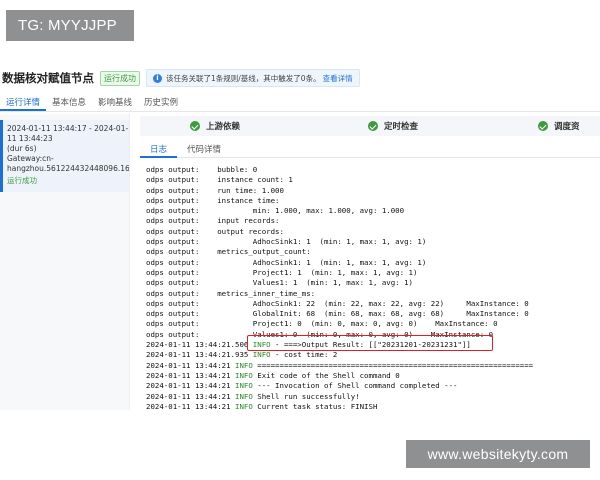 Image resolution: width=600 pixels, height=480 pixels. What do you see at coordinates (22, 148) in the screenshot?
I see `run-duration: (dur 6s)` at bounding box center [22, 148].